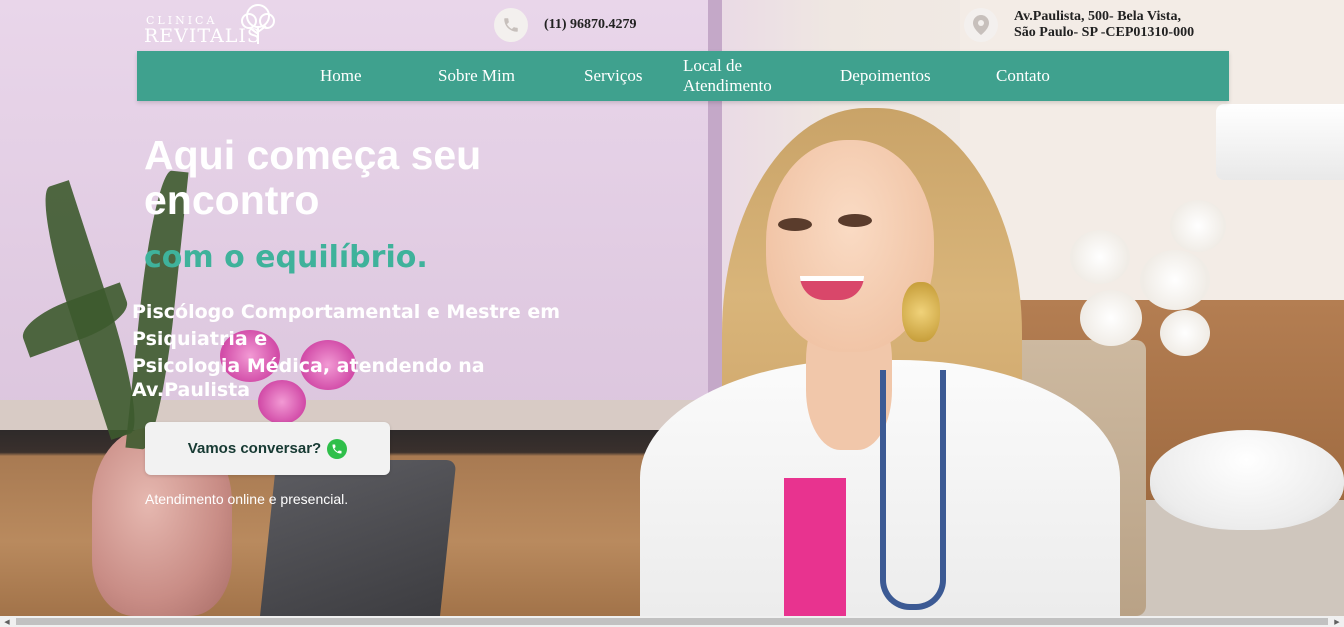 This screenshot has height=627, width=1344. I want to click on hero-headline: Aqui começa seu encontro, so click(313, 177).